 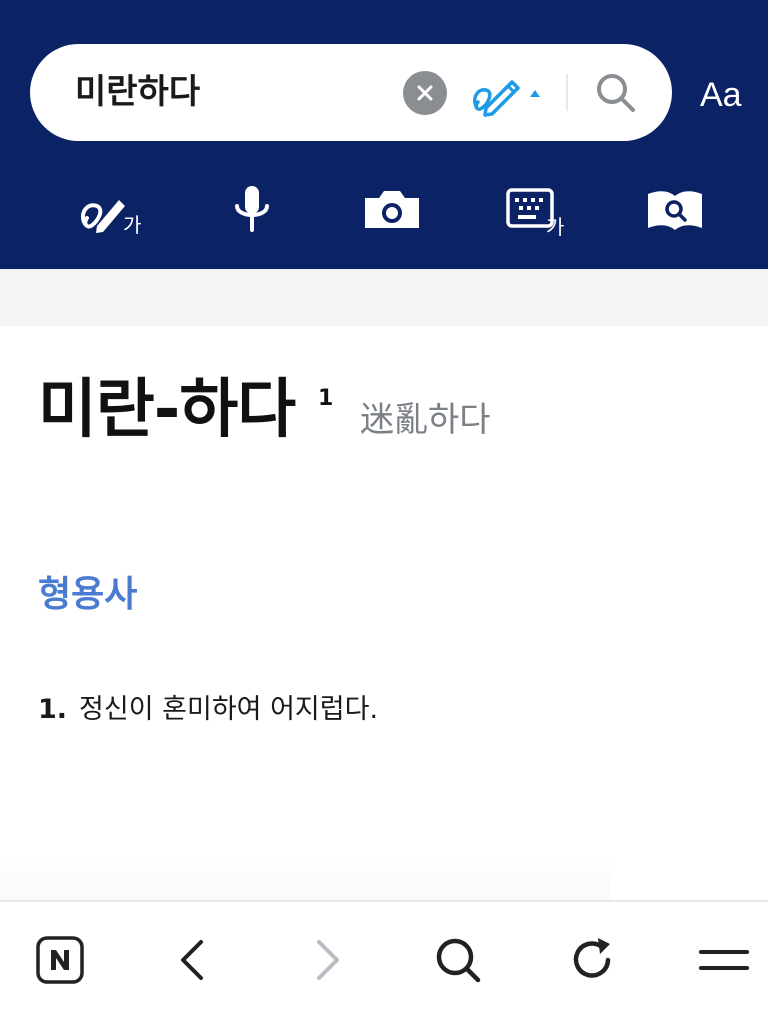 What do you see at coordinates (88, 594) in the screenshot?
I see `part-of-speech-label: 형용사` at bounding box center [88, 594].